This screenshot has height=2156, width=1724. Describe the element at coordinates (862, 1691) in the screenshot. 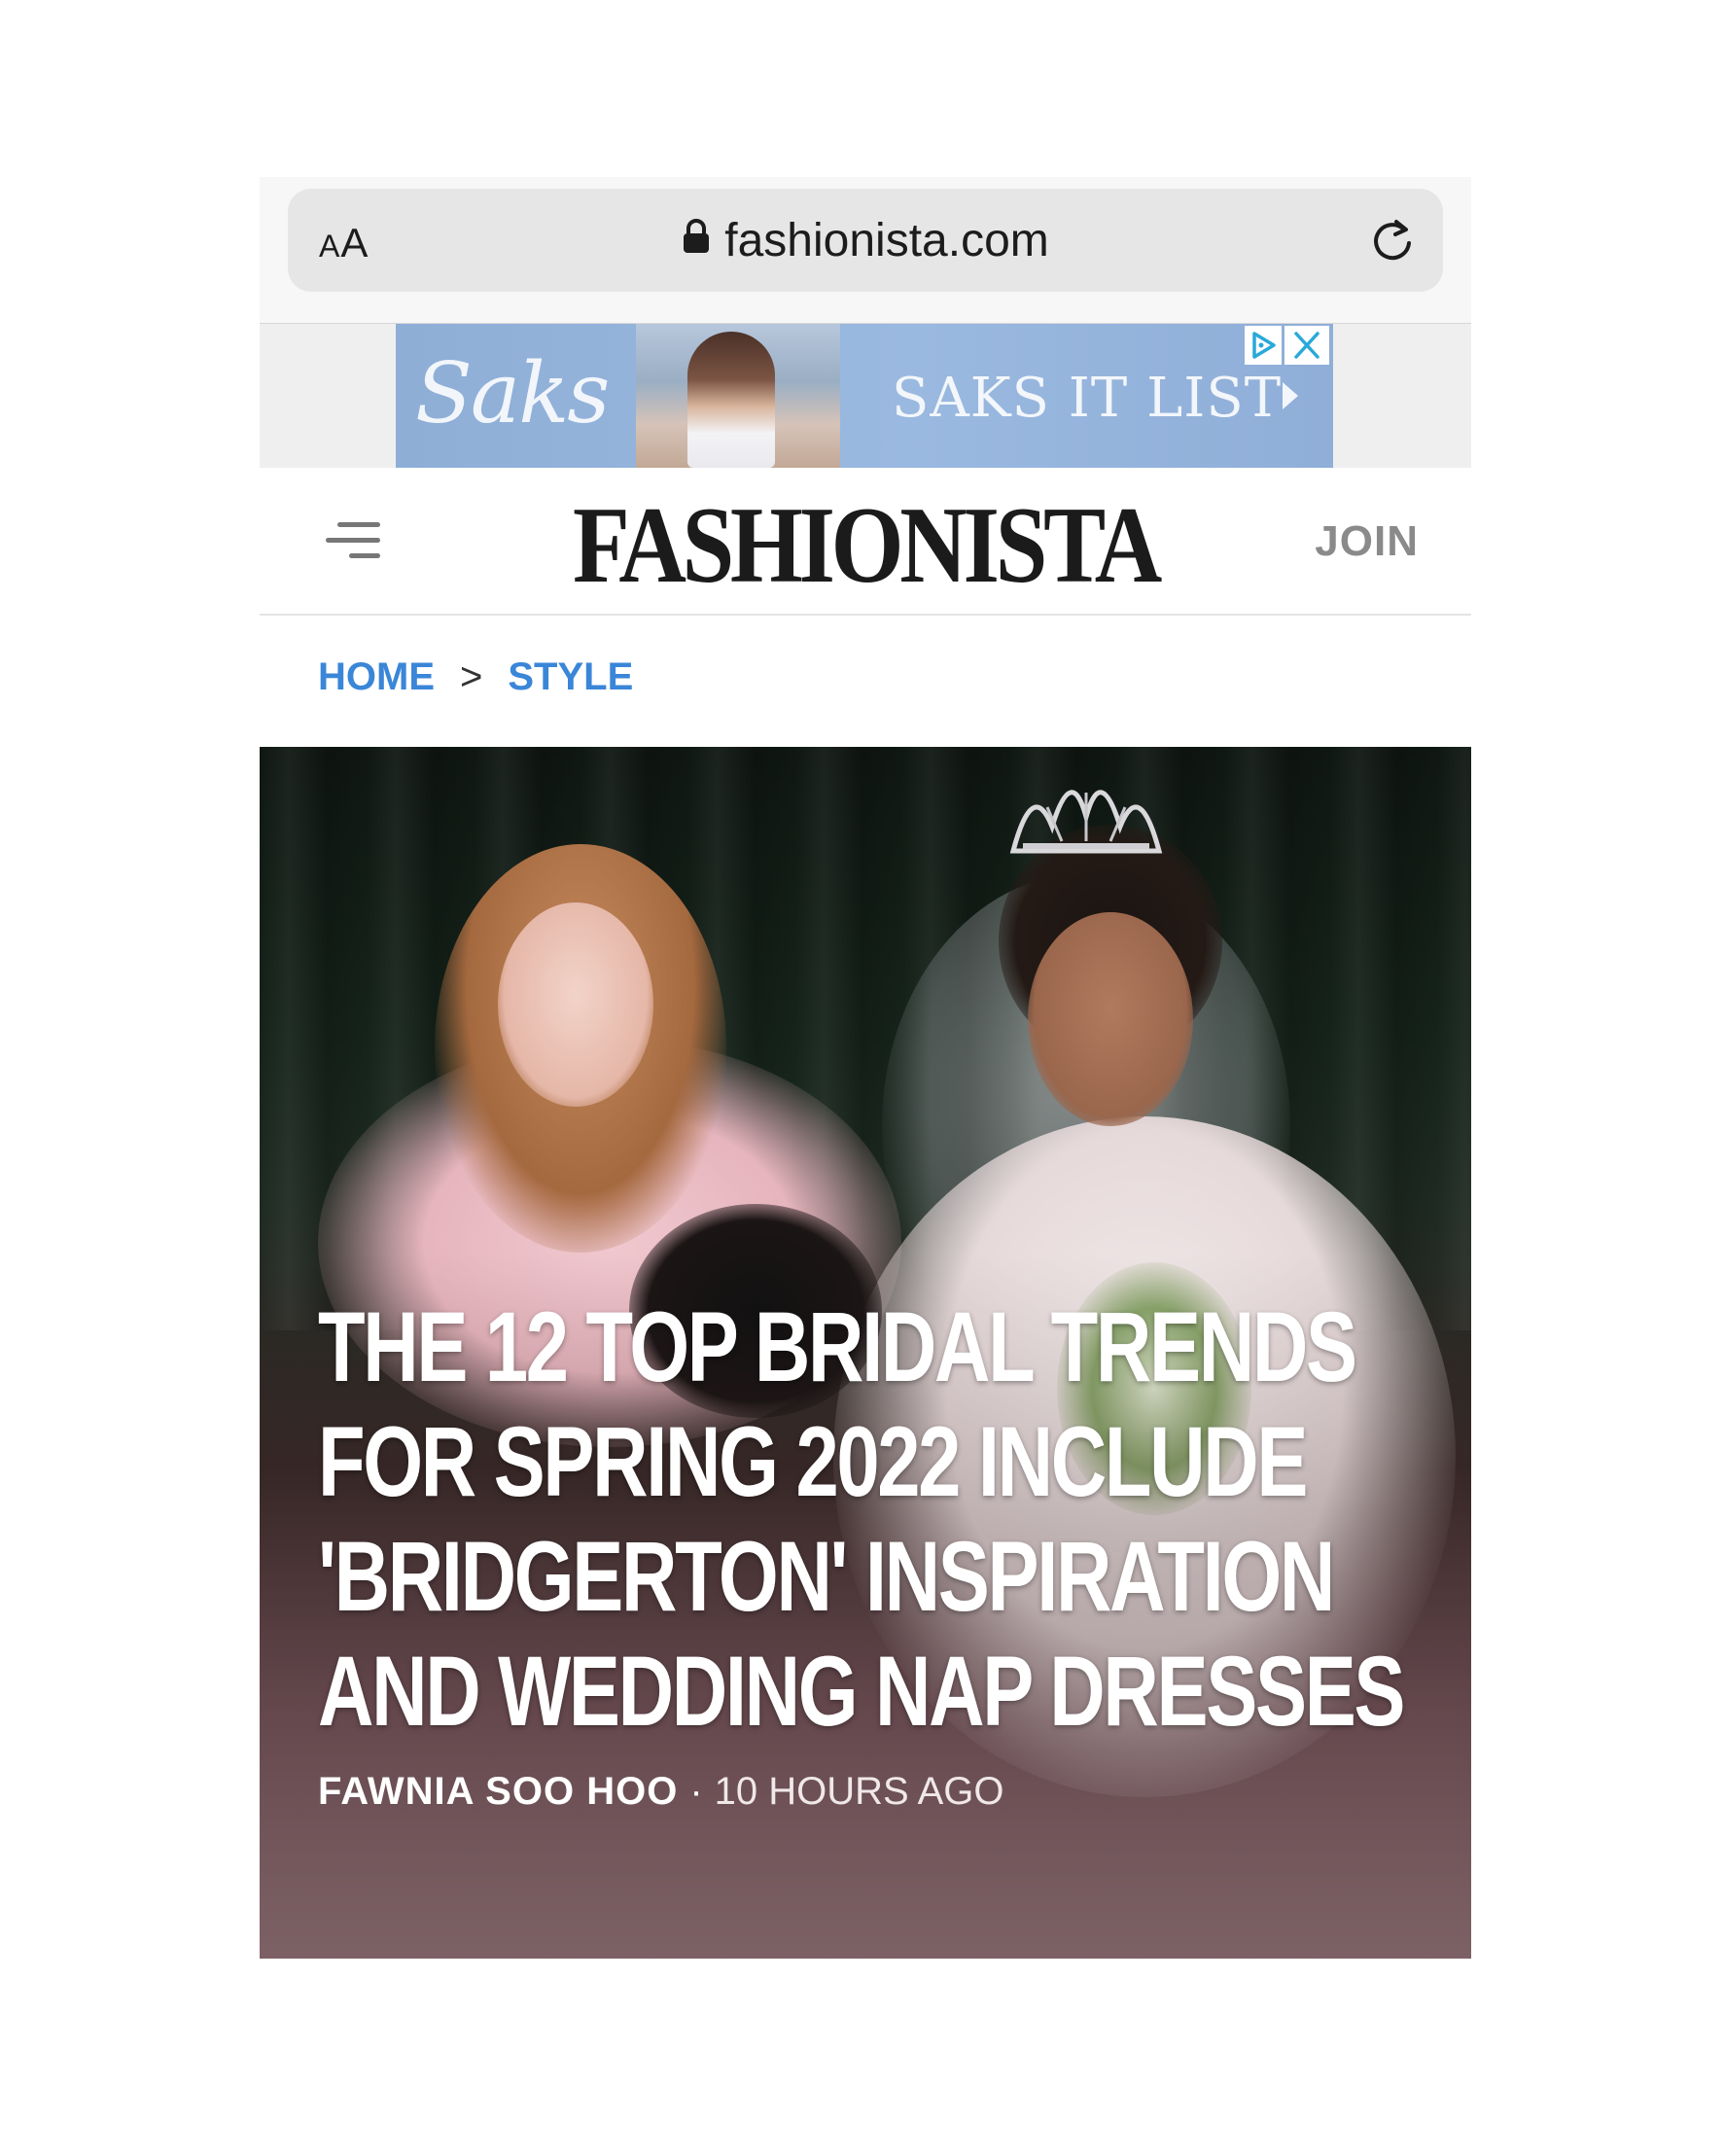

I see `headline-line: AND WEDDING NAP DRESSES` at that location.